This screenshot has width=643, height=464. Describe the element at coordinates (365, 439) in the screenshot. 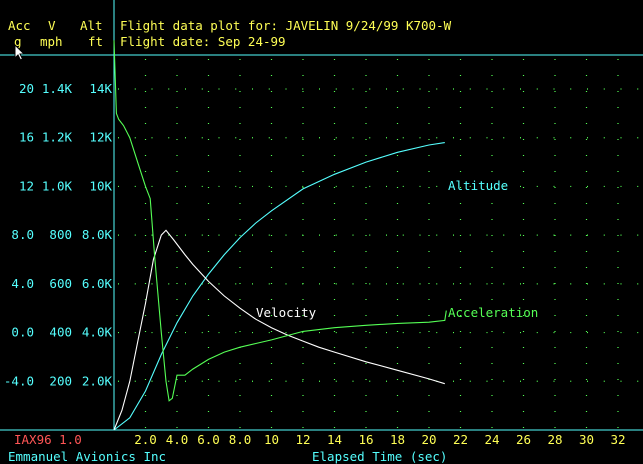

I see `x-tick-label: 16` at that location.